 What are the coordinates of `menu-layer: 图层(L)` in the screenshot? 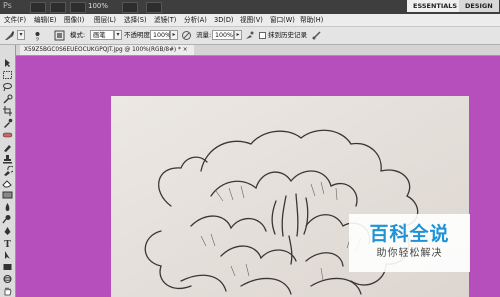 It's located at (105, 20).